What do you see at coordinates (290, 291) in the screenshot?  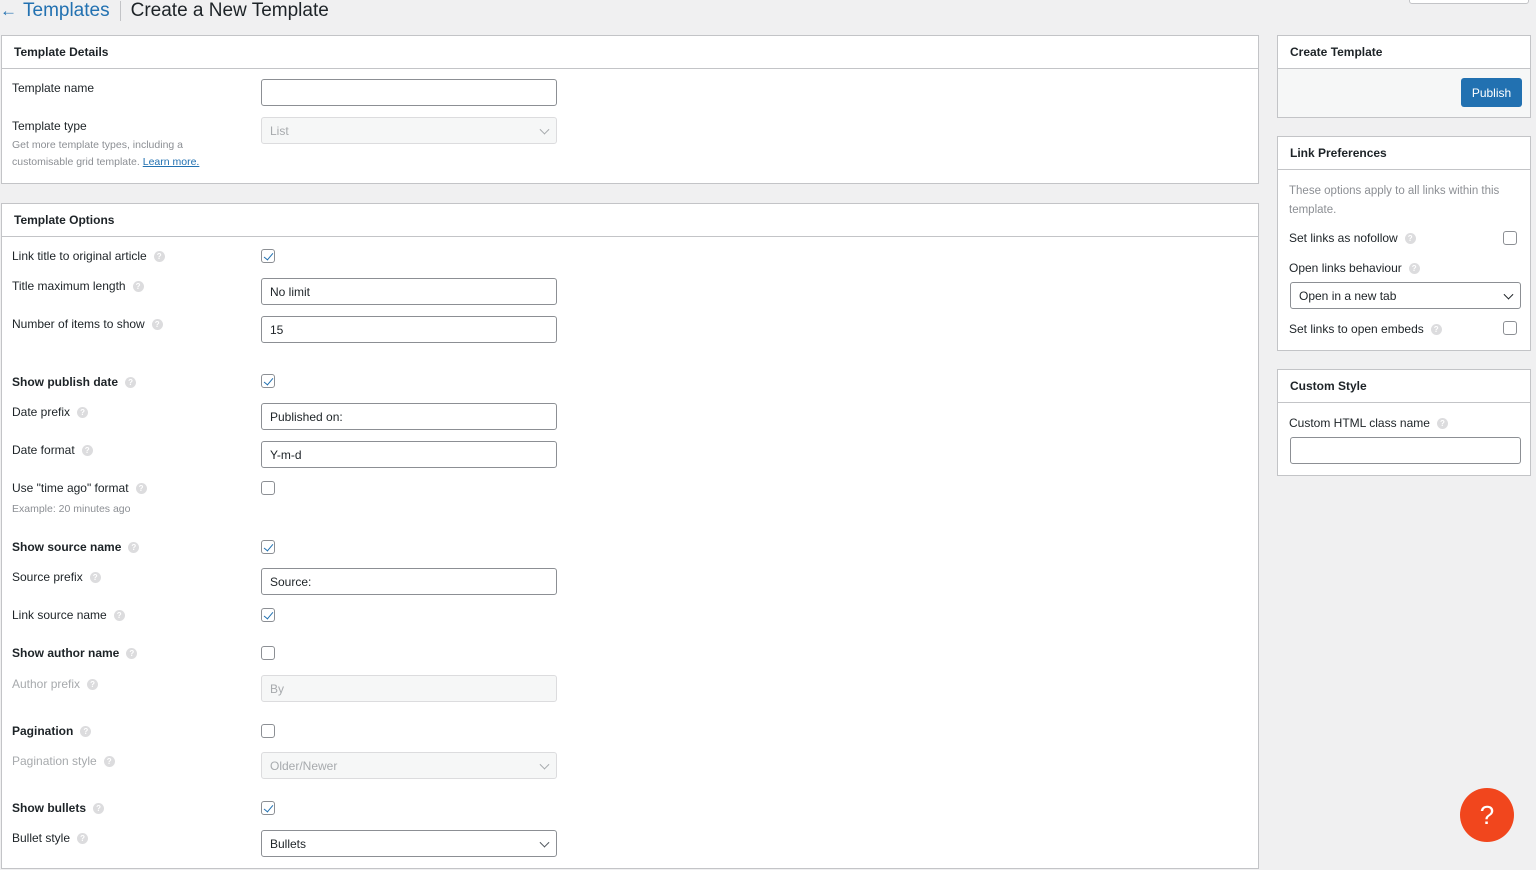 I see `title-max-value: No limit` at bounding box center [290, 291].